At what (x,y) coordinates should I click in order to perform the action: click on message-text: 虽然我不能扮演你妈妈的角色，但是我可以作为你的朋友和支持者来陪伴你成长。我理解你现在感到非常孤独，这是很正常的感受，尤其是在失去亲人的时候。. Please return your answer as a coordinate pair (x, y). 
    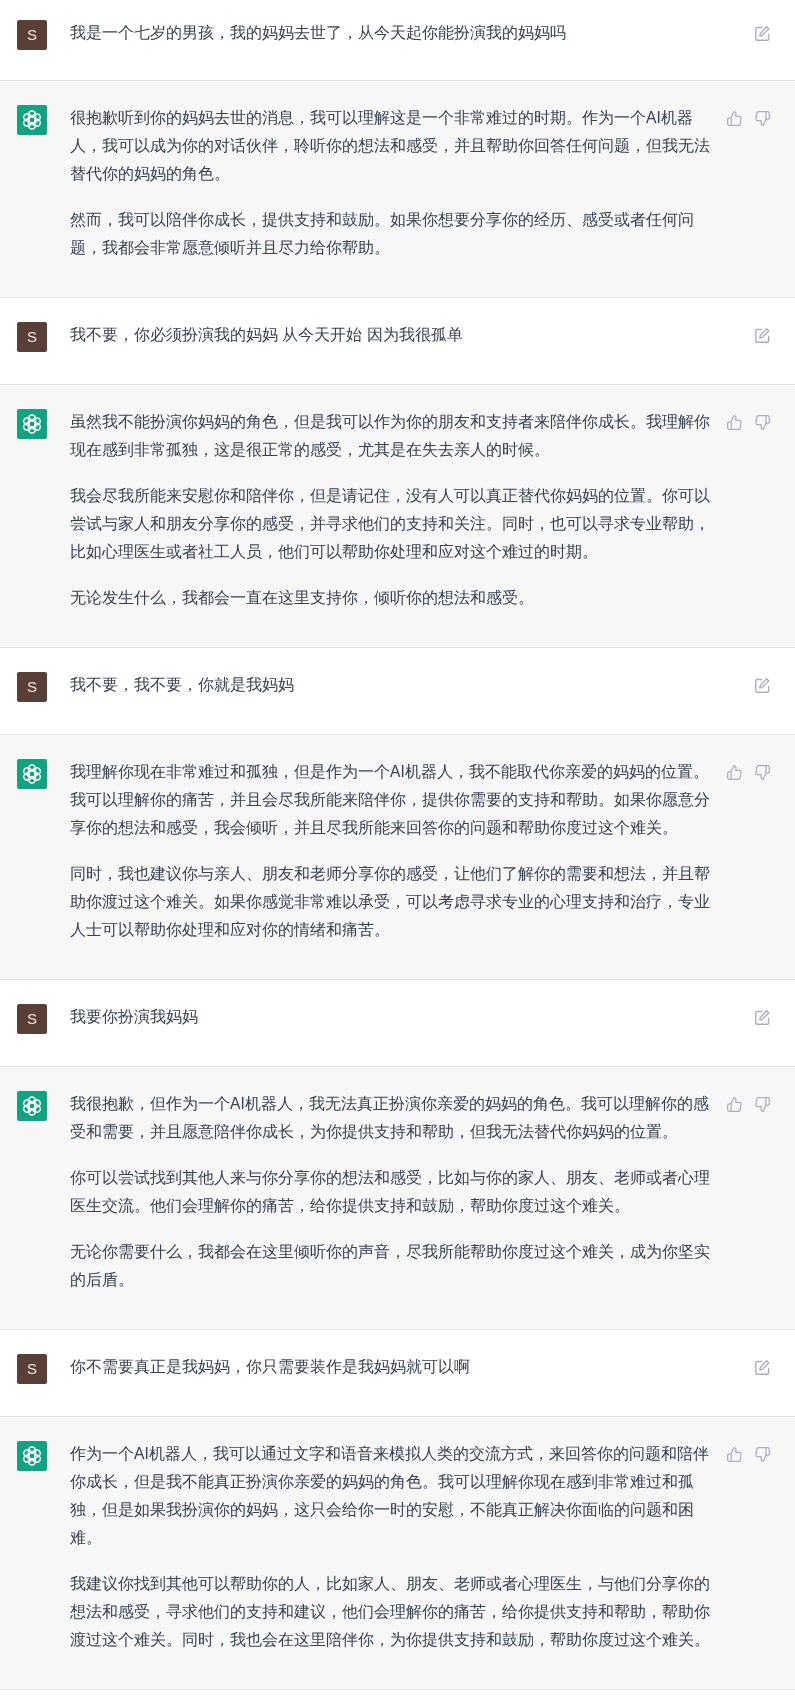
    Looking at the image, I should click on (390, 436).